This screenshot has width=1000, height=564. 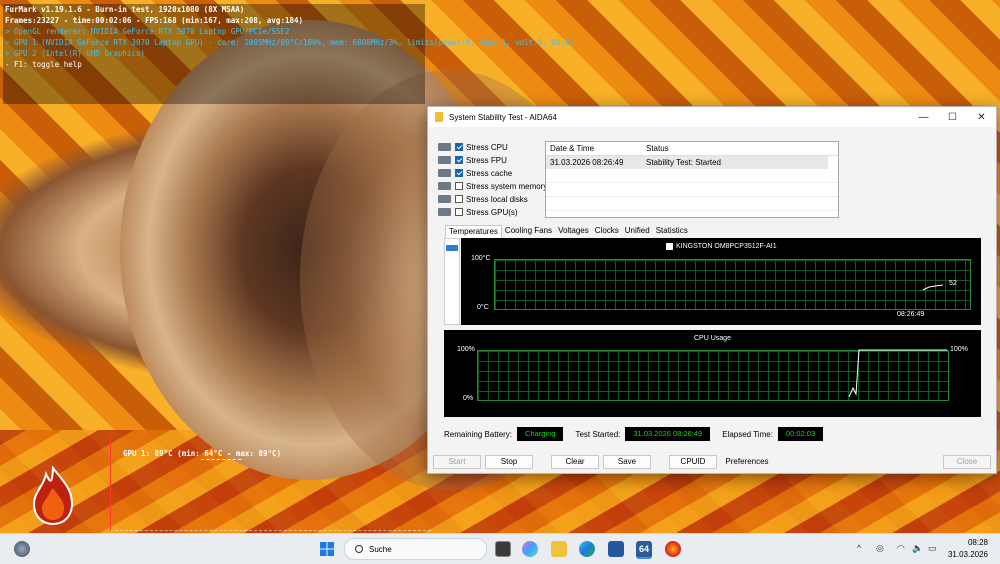 What do you see at coordinates (712, 373) in the screenshot?
I see `cpu-usage-graph: CPU Usage 100% 0% 100%` at bounding box center [712, 373].